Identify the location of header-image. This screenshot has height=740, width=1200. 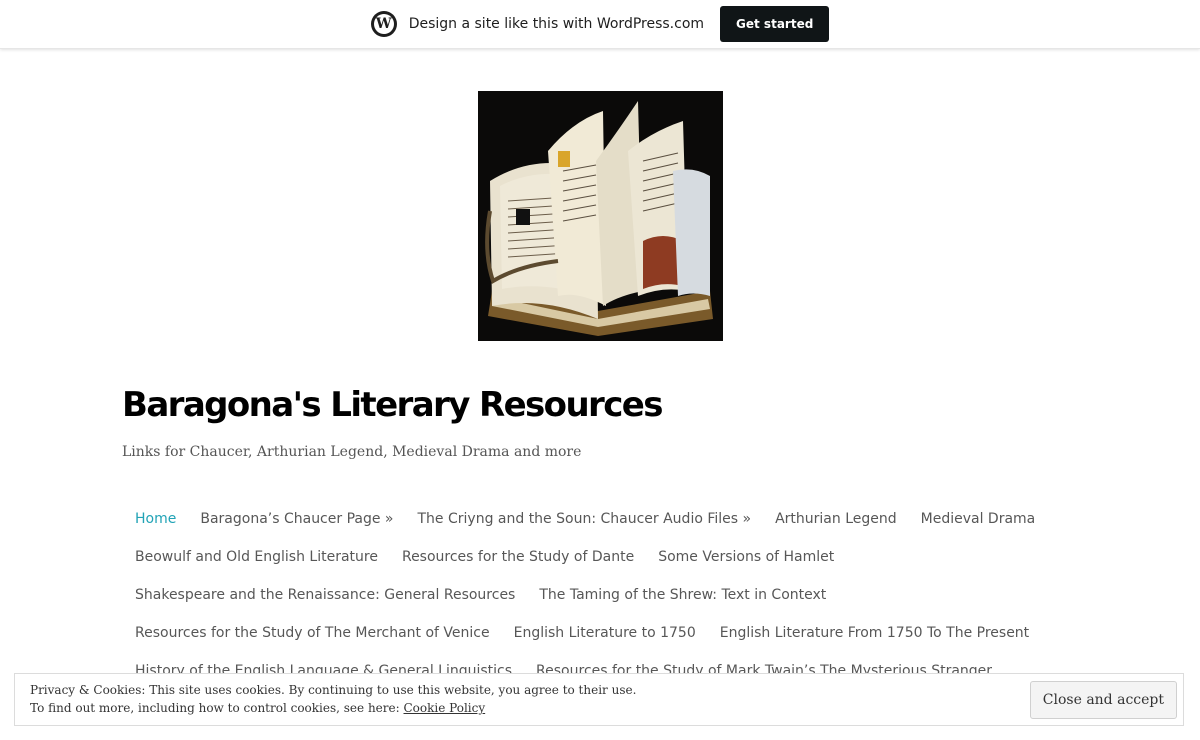
(600, 216).